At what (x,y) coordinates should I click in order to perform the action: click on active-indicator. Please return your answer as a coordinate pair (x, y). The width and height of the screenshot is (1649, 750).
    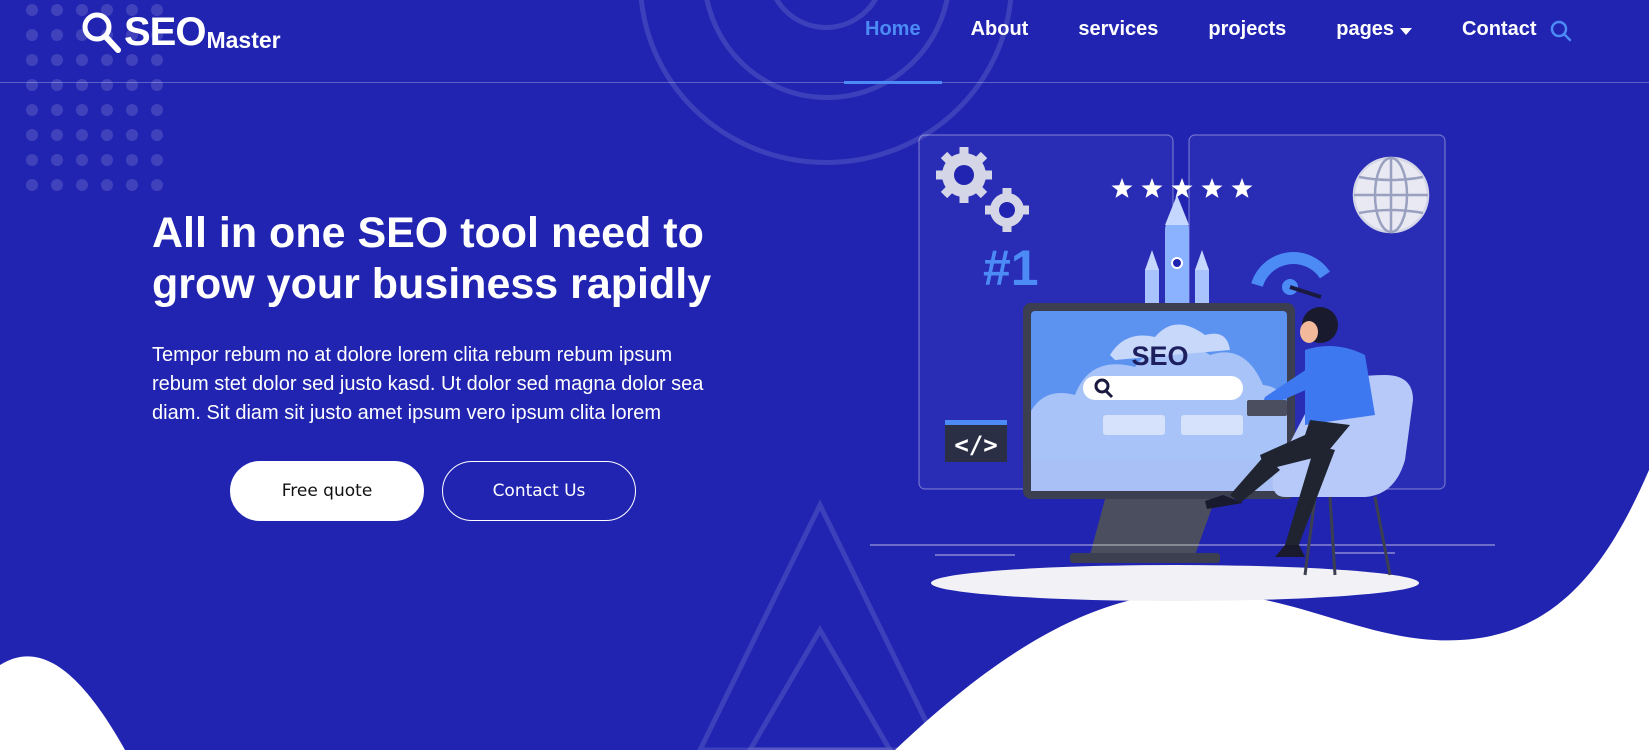
    Looking at the image, I should click on (893, 82).